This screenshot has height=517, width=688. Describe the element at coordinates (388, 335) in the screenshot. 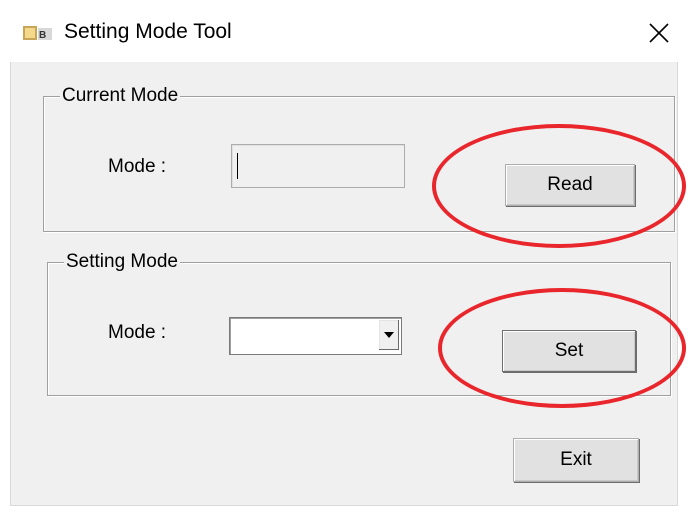

I see `chevron-down-icon` at that location.